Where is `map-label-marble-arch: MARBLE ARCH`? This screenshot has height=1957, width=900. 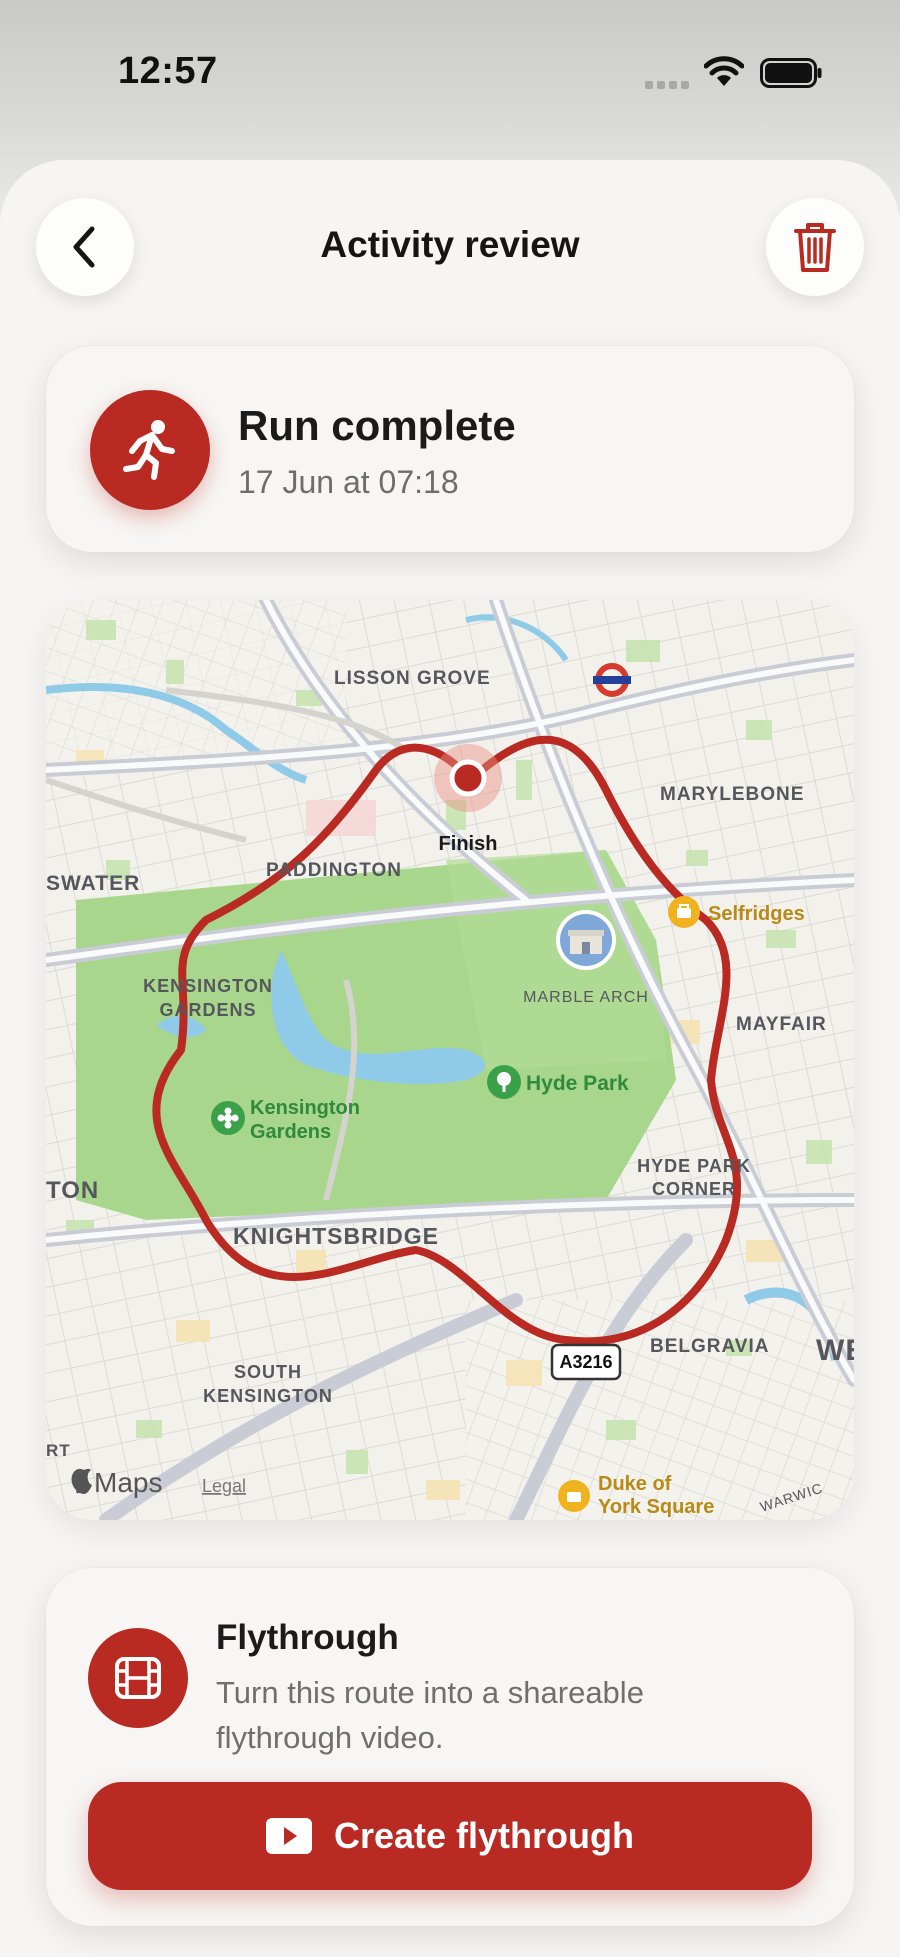 map-label-marble-arch: MARBLE ARCH is located at coordinates (586, 997).